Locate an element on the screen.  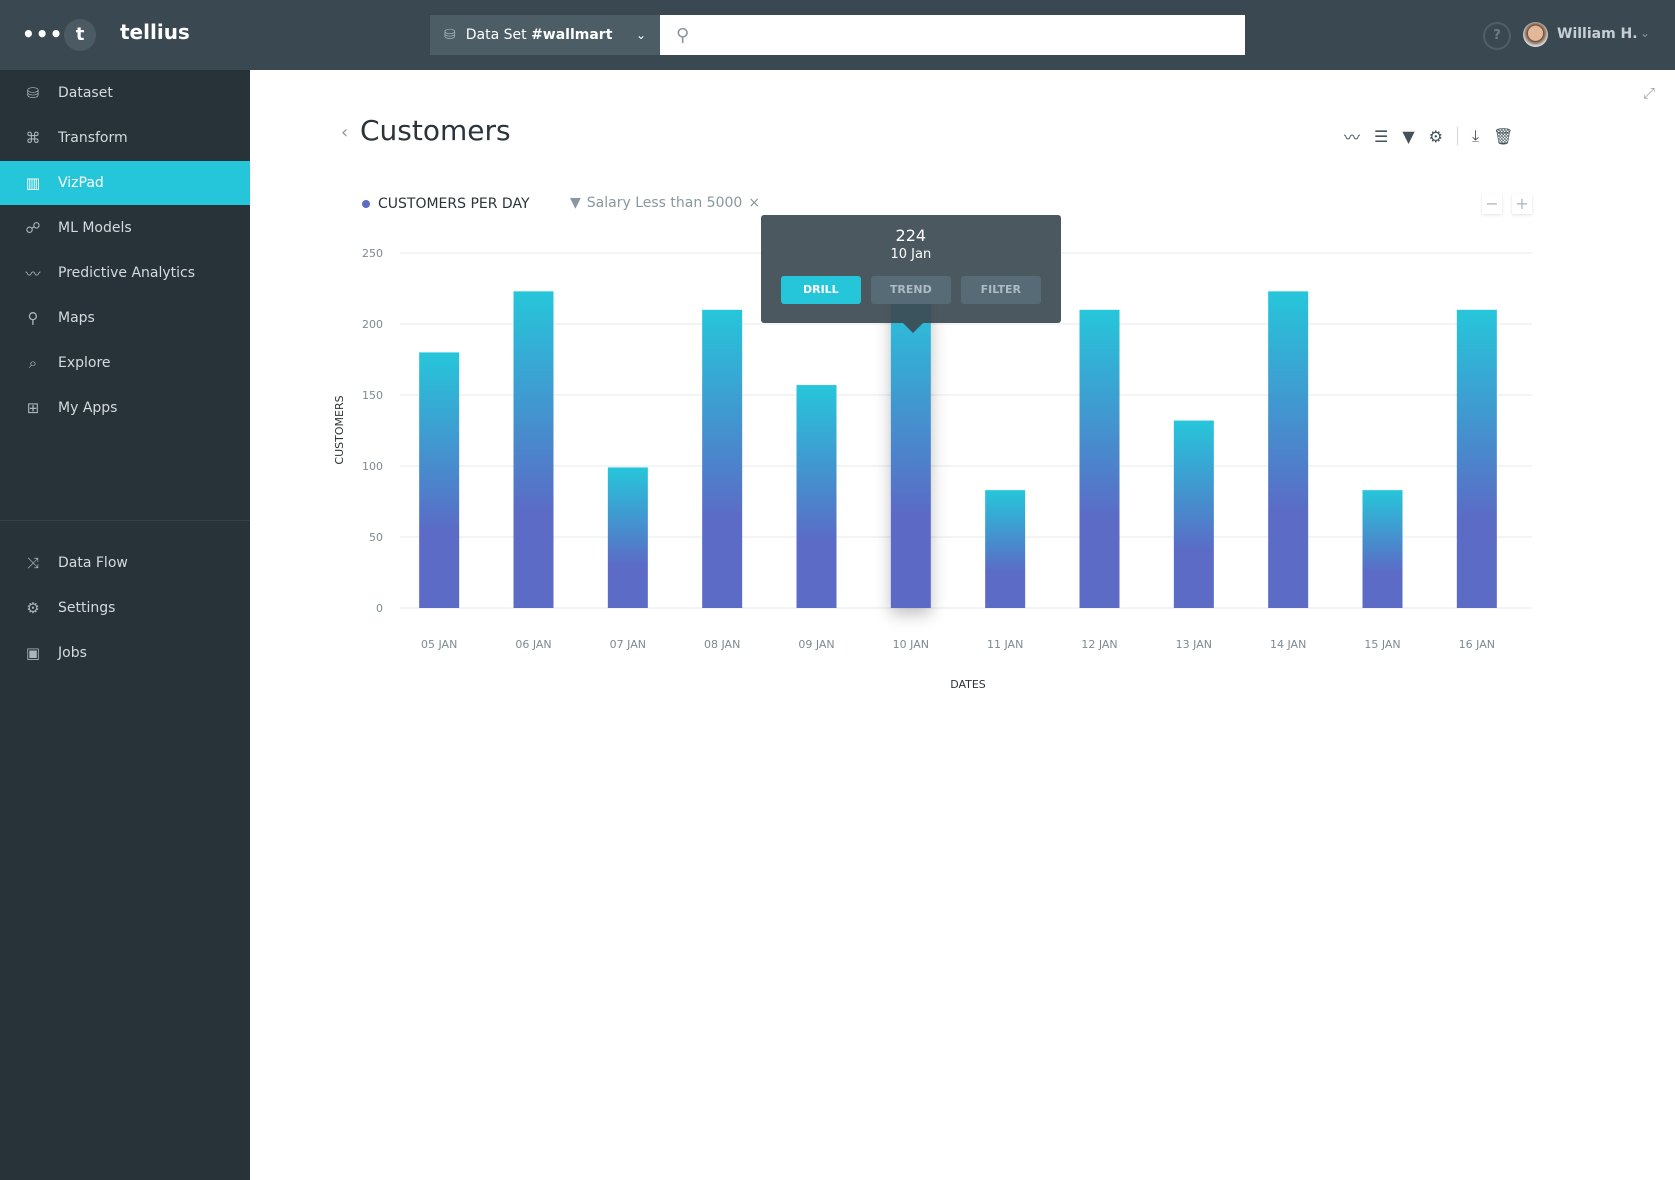
tooltip-date: 10 Jan is located at coordinates (911, 254).